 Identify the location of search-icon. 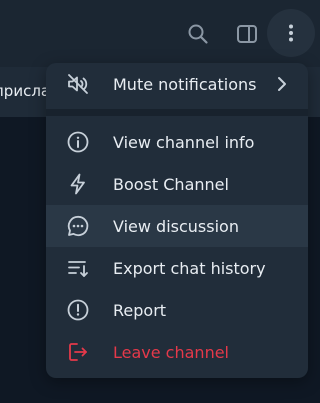
(198, 34).